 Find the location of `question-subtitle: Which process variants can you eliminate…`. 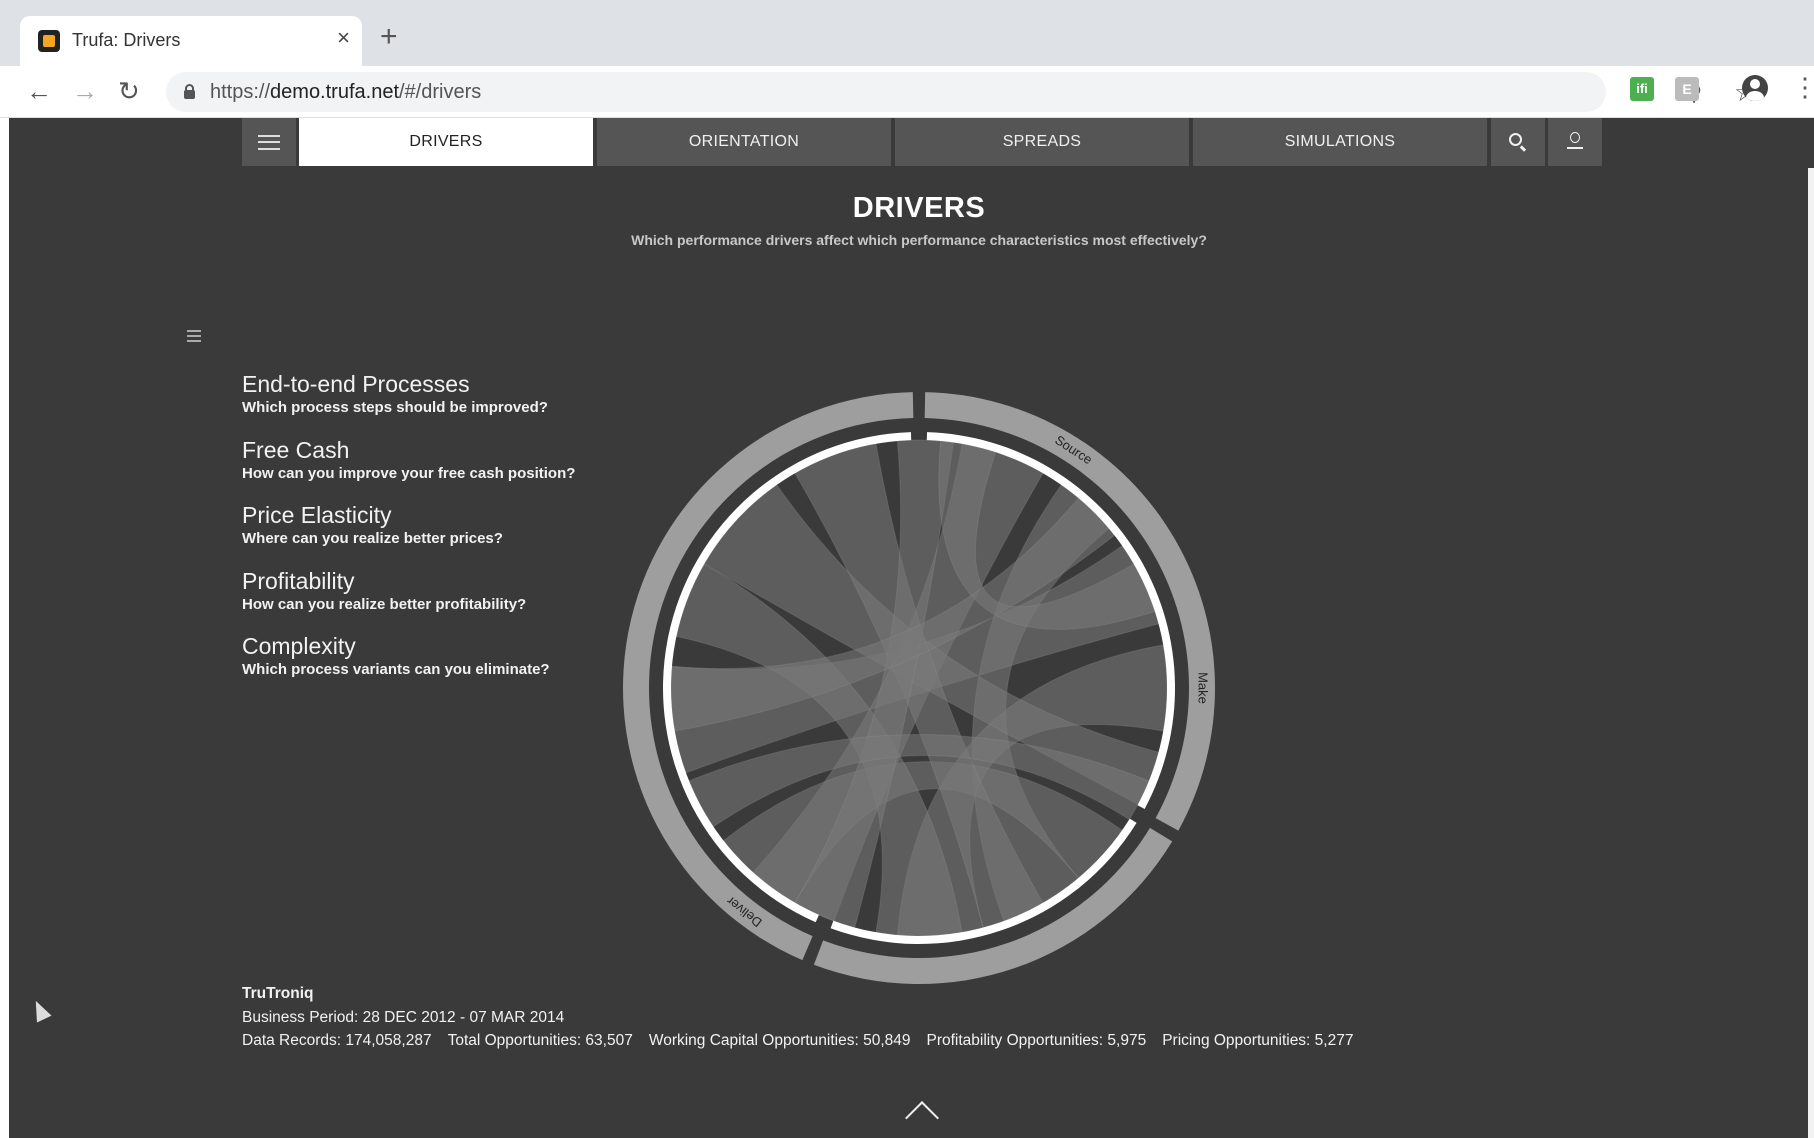

question-subtitle: Which process variants can you eliminate… is located at coordinates (396, 669).